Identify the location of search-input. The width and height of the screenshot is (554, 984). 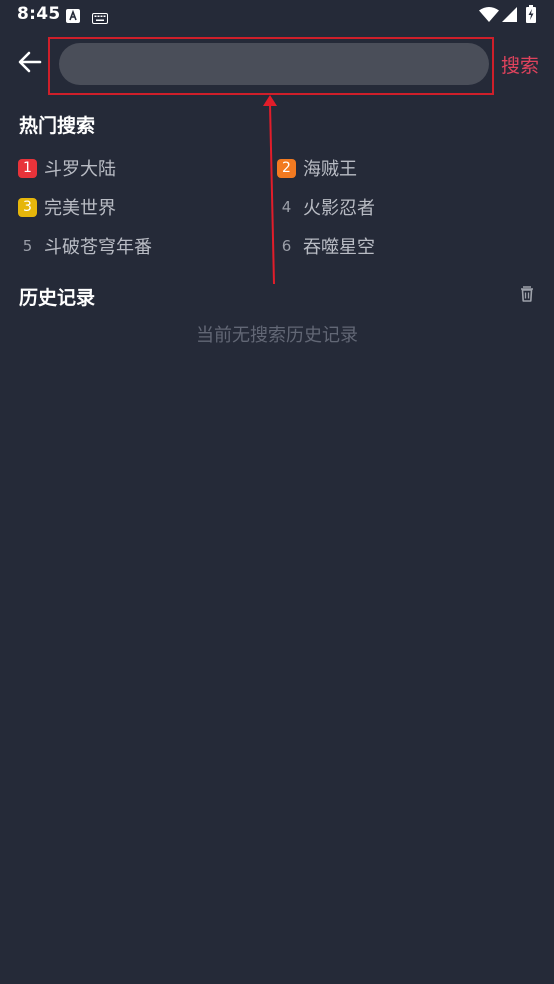
(274, 64).